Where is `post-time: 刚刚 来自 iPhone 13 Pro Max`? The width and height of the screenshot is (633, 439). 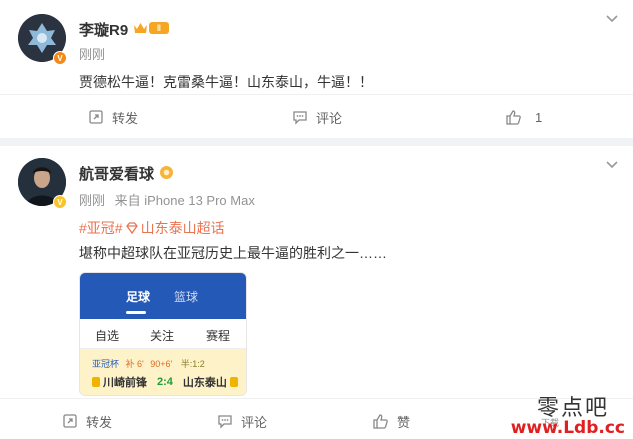 post-time: 刚刚 来自 iPhone 13 Pro Max is located at coordinates (167, 199).